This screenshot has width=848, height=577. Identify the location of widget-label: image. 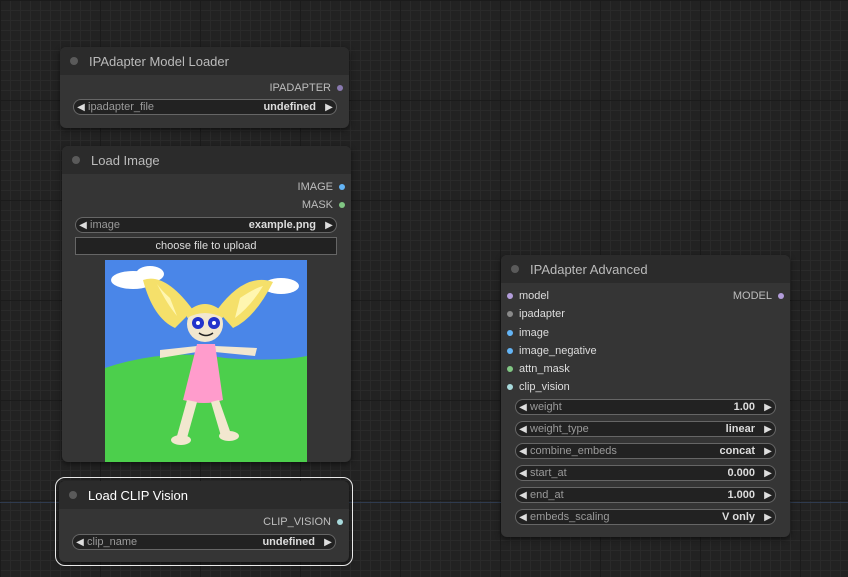
(105, 225).